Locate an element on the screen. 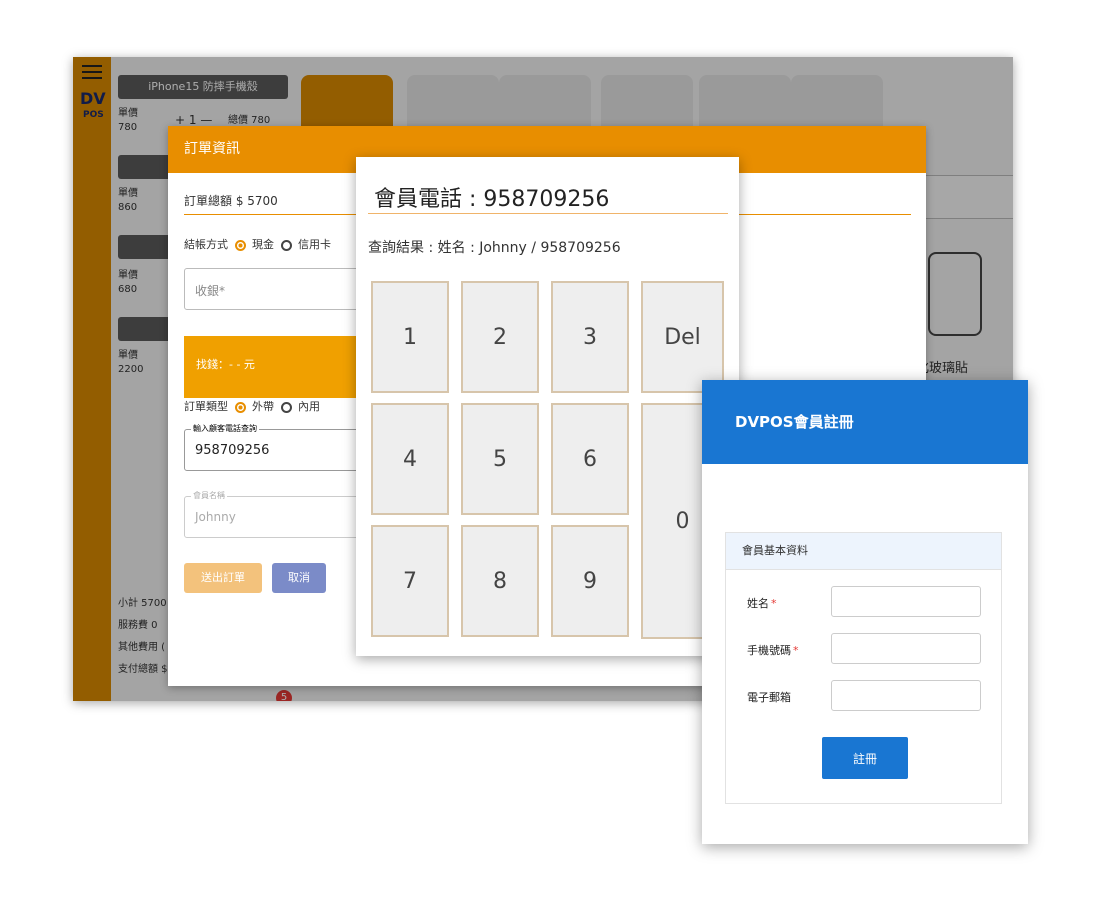 This screenshot has height=900, width=1100. key-9: 9 is located at coordinates (590, 581).